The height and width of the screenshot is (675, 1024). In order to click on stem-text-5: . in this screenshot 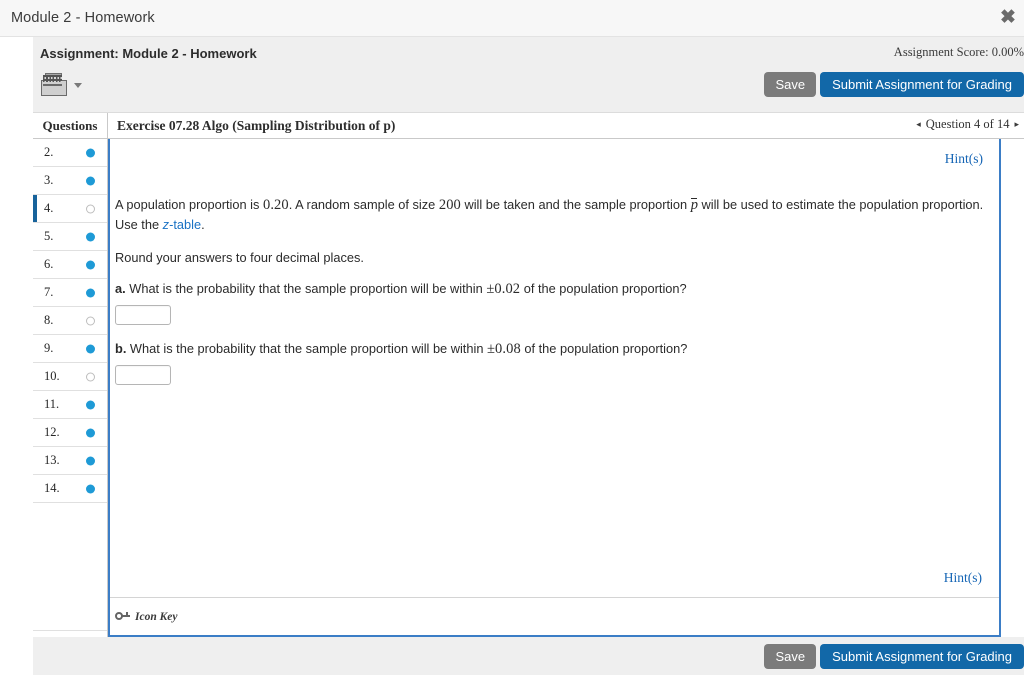, I will do `click(203, 224)`.